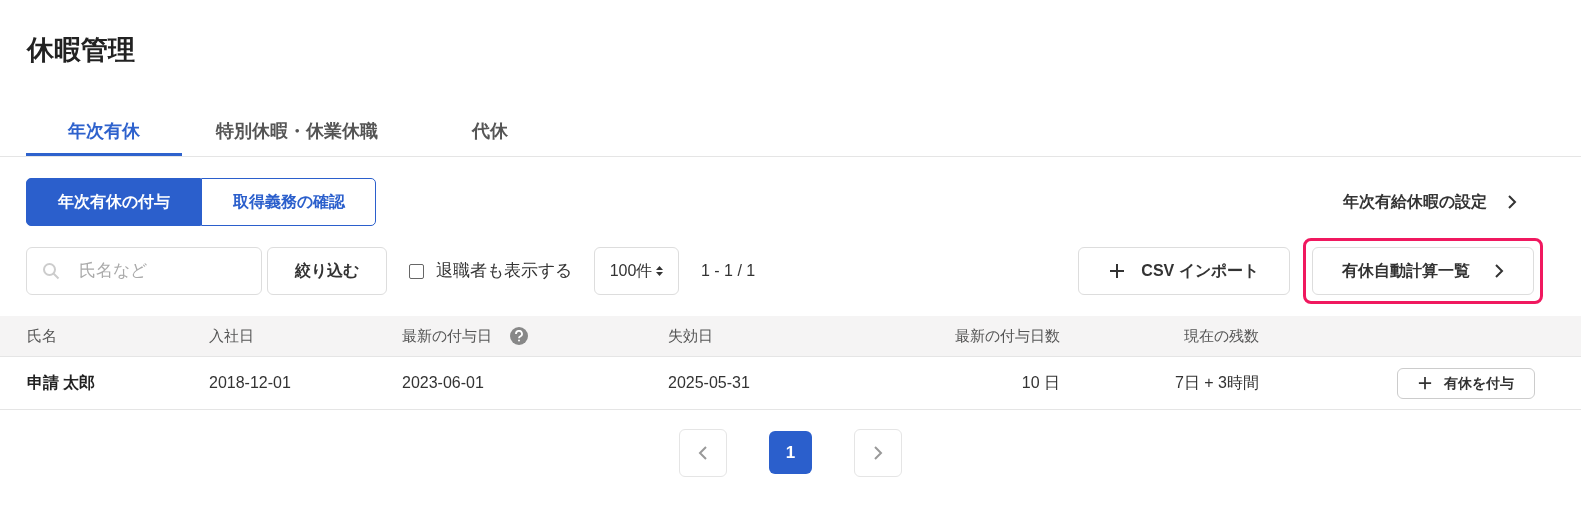  What do you see at coordinates (1221, 335) in the screenshot?
I see `column-header: 現在の残数` at bounding box center [1221, 335].